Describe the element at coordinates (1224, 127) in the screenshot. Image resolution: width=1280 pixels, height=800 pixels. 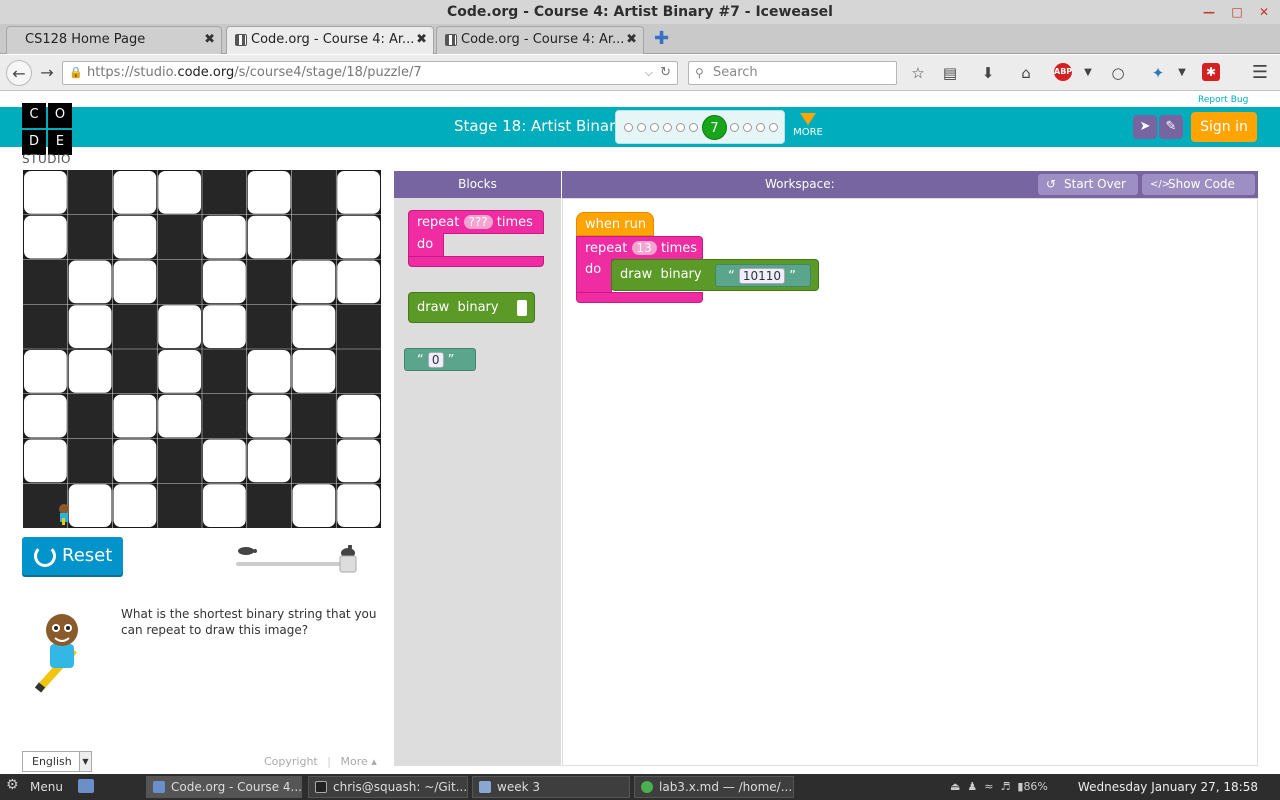
I see `sign-in-button: Sign in` at that location.